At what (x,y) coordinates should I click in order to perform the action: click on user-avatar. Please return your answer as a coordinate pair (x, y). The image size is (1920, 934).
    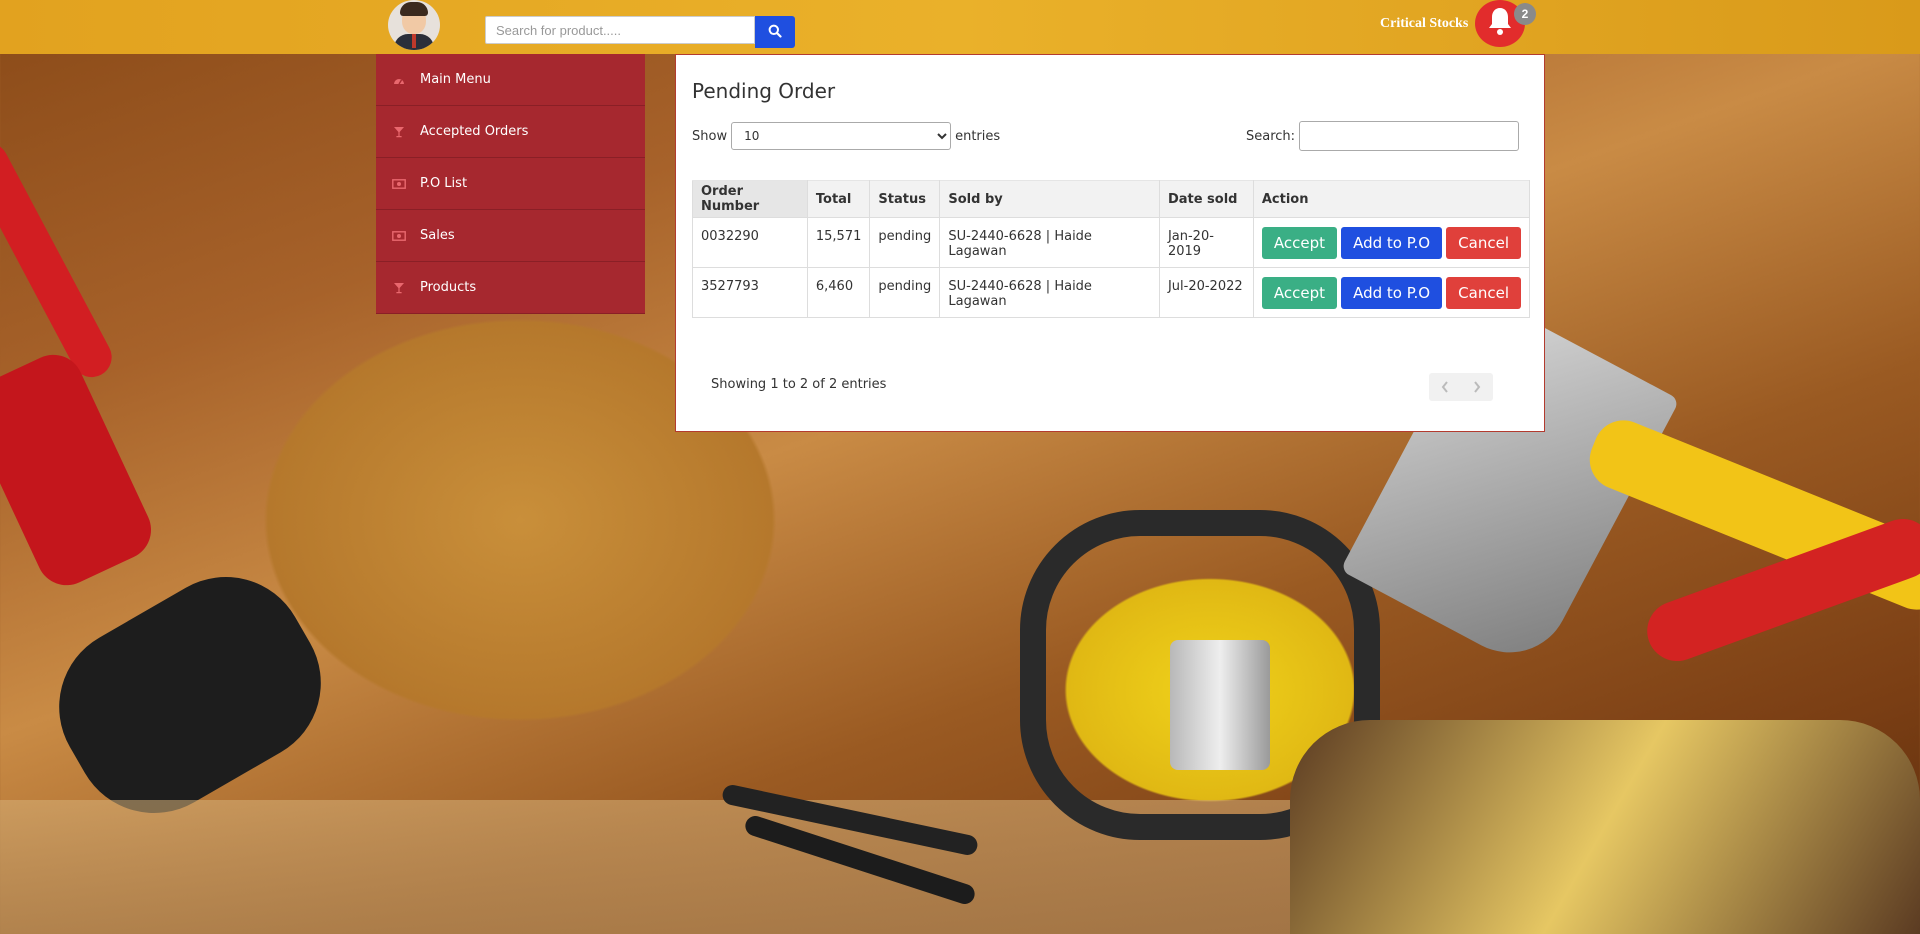
    Looking at the image, I should click on (414, 25).